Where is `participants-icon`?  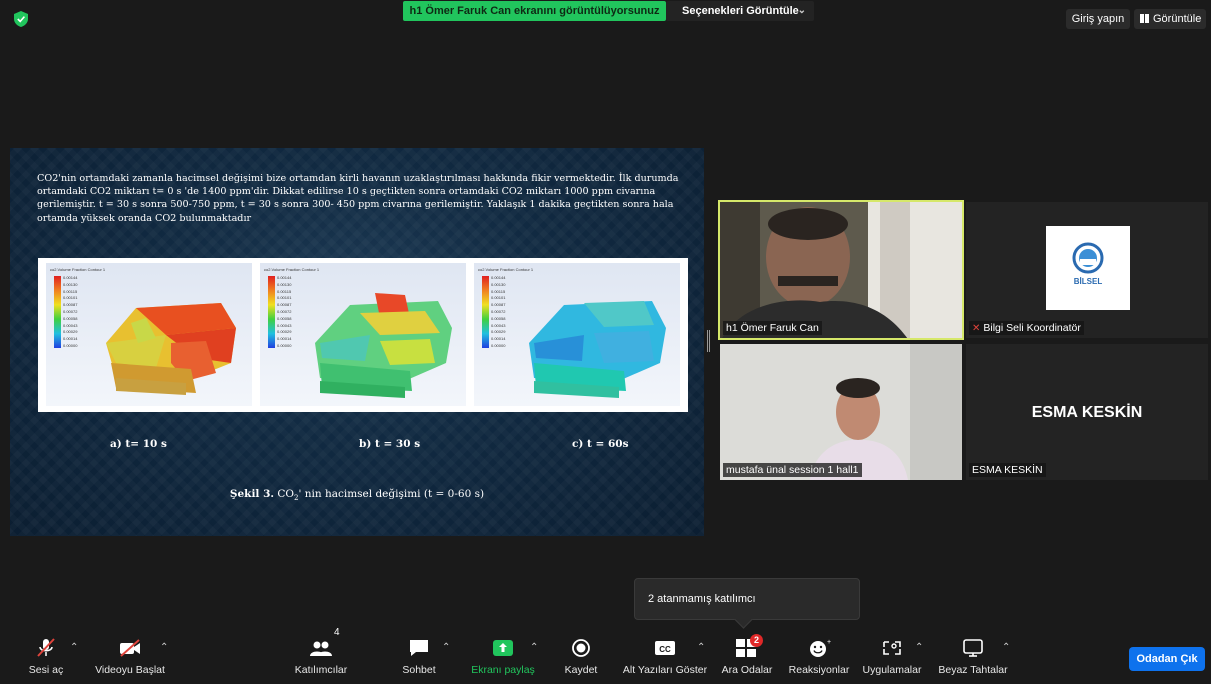
participants-icon is located at coordinates (321, 648).